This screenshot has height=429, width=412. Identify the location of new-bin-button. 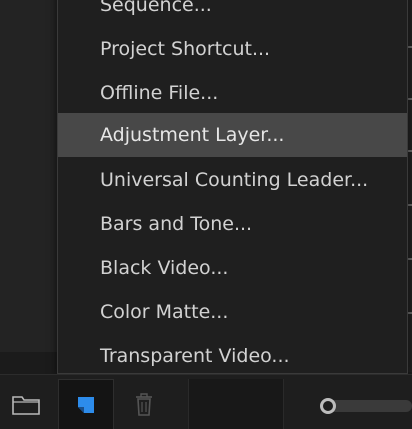
(26, 404).